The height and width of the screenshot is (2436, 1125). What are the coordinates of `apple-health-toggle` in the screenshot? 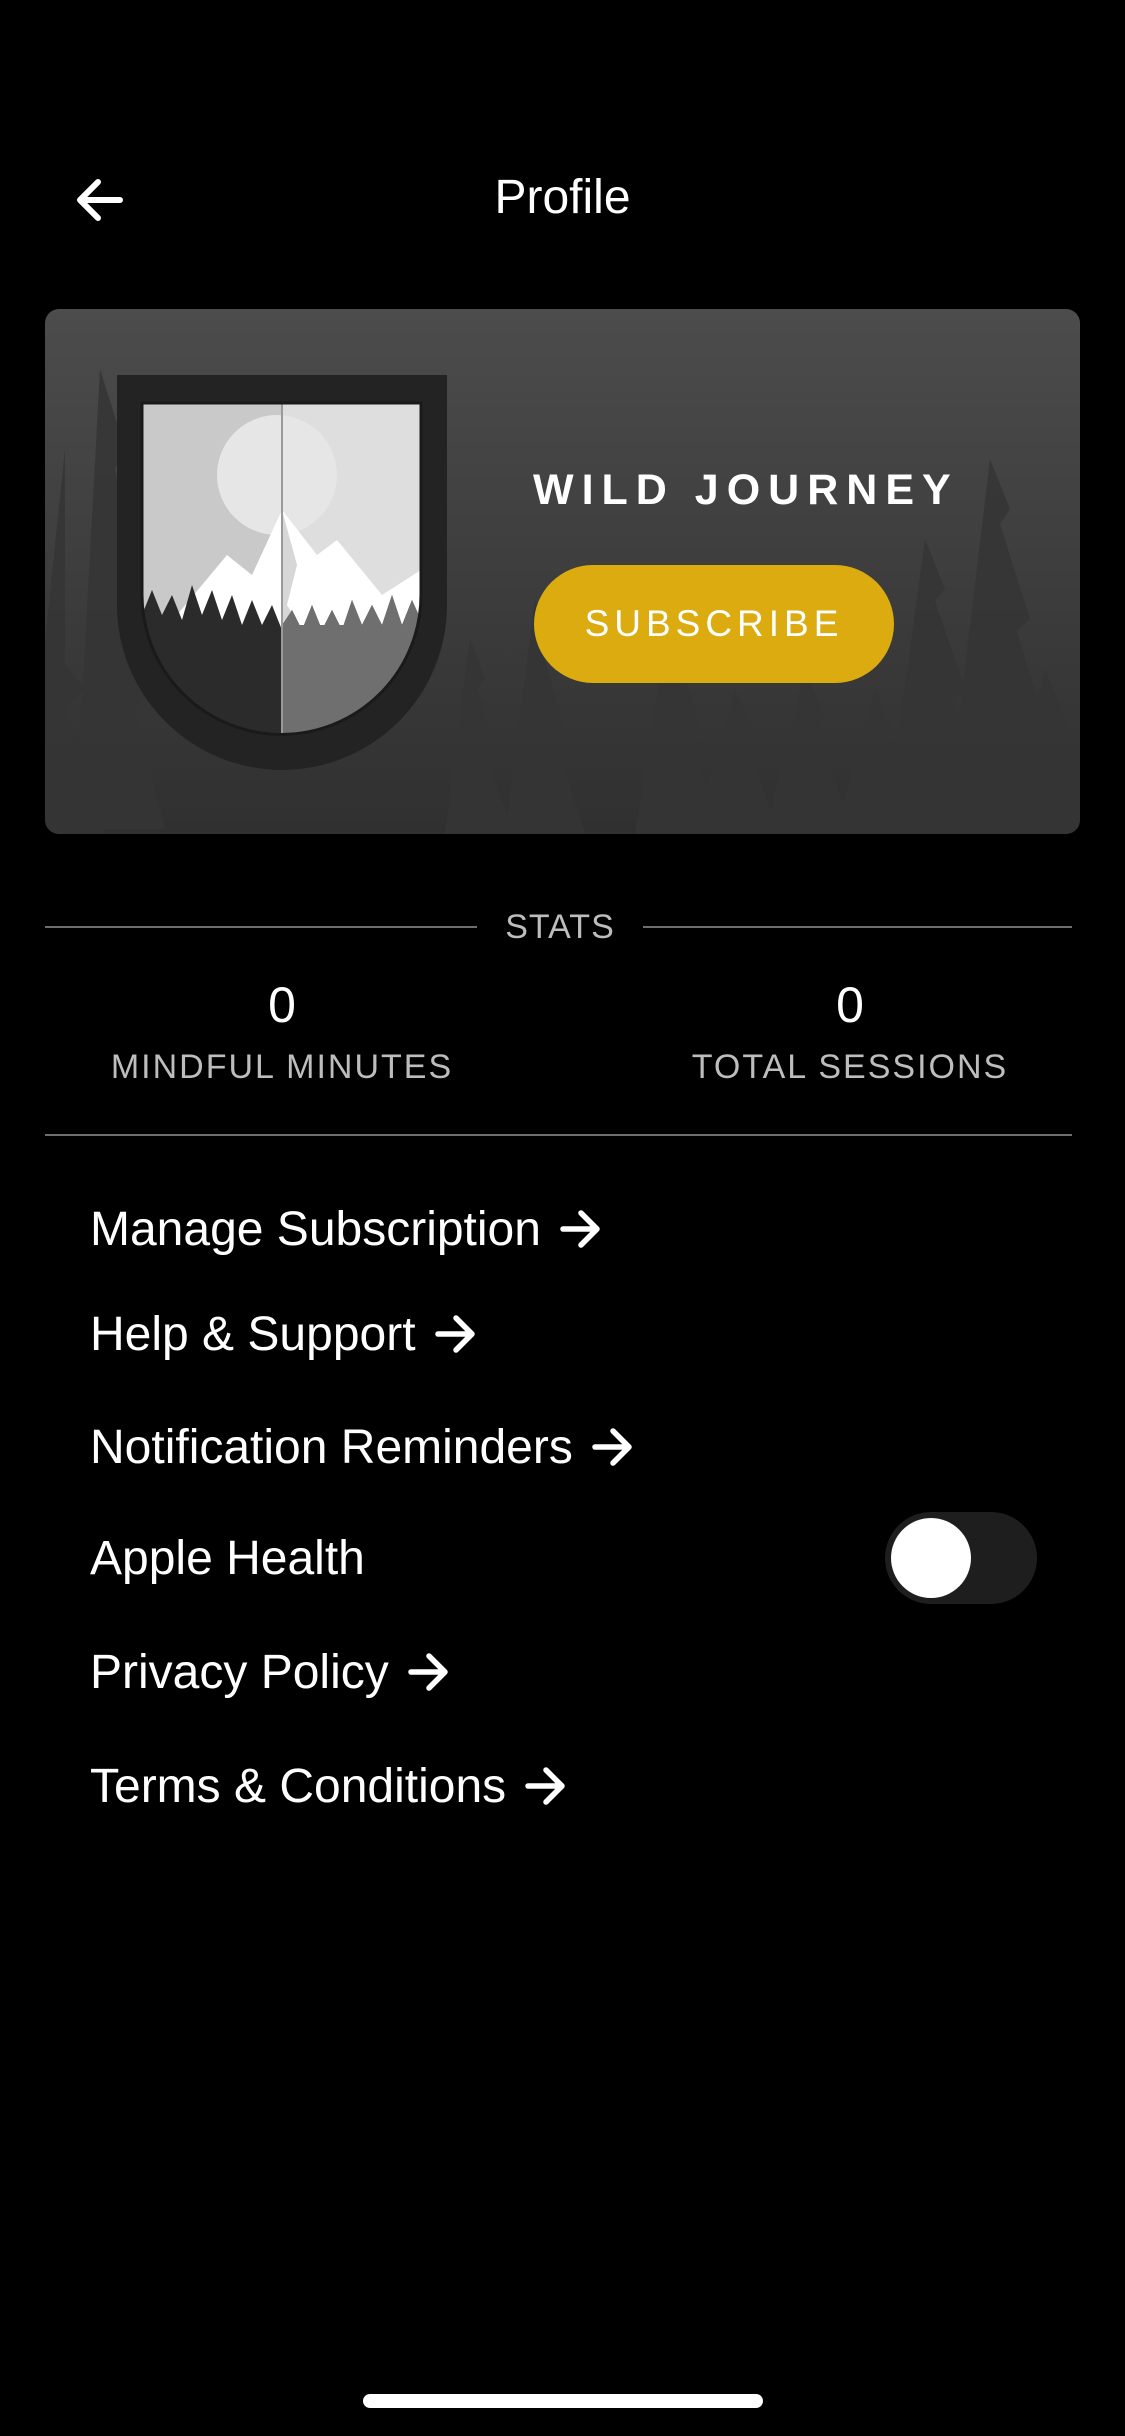 It's located at (961, 1558).